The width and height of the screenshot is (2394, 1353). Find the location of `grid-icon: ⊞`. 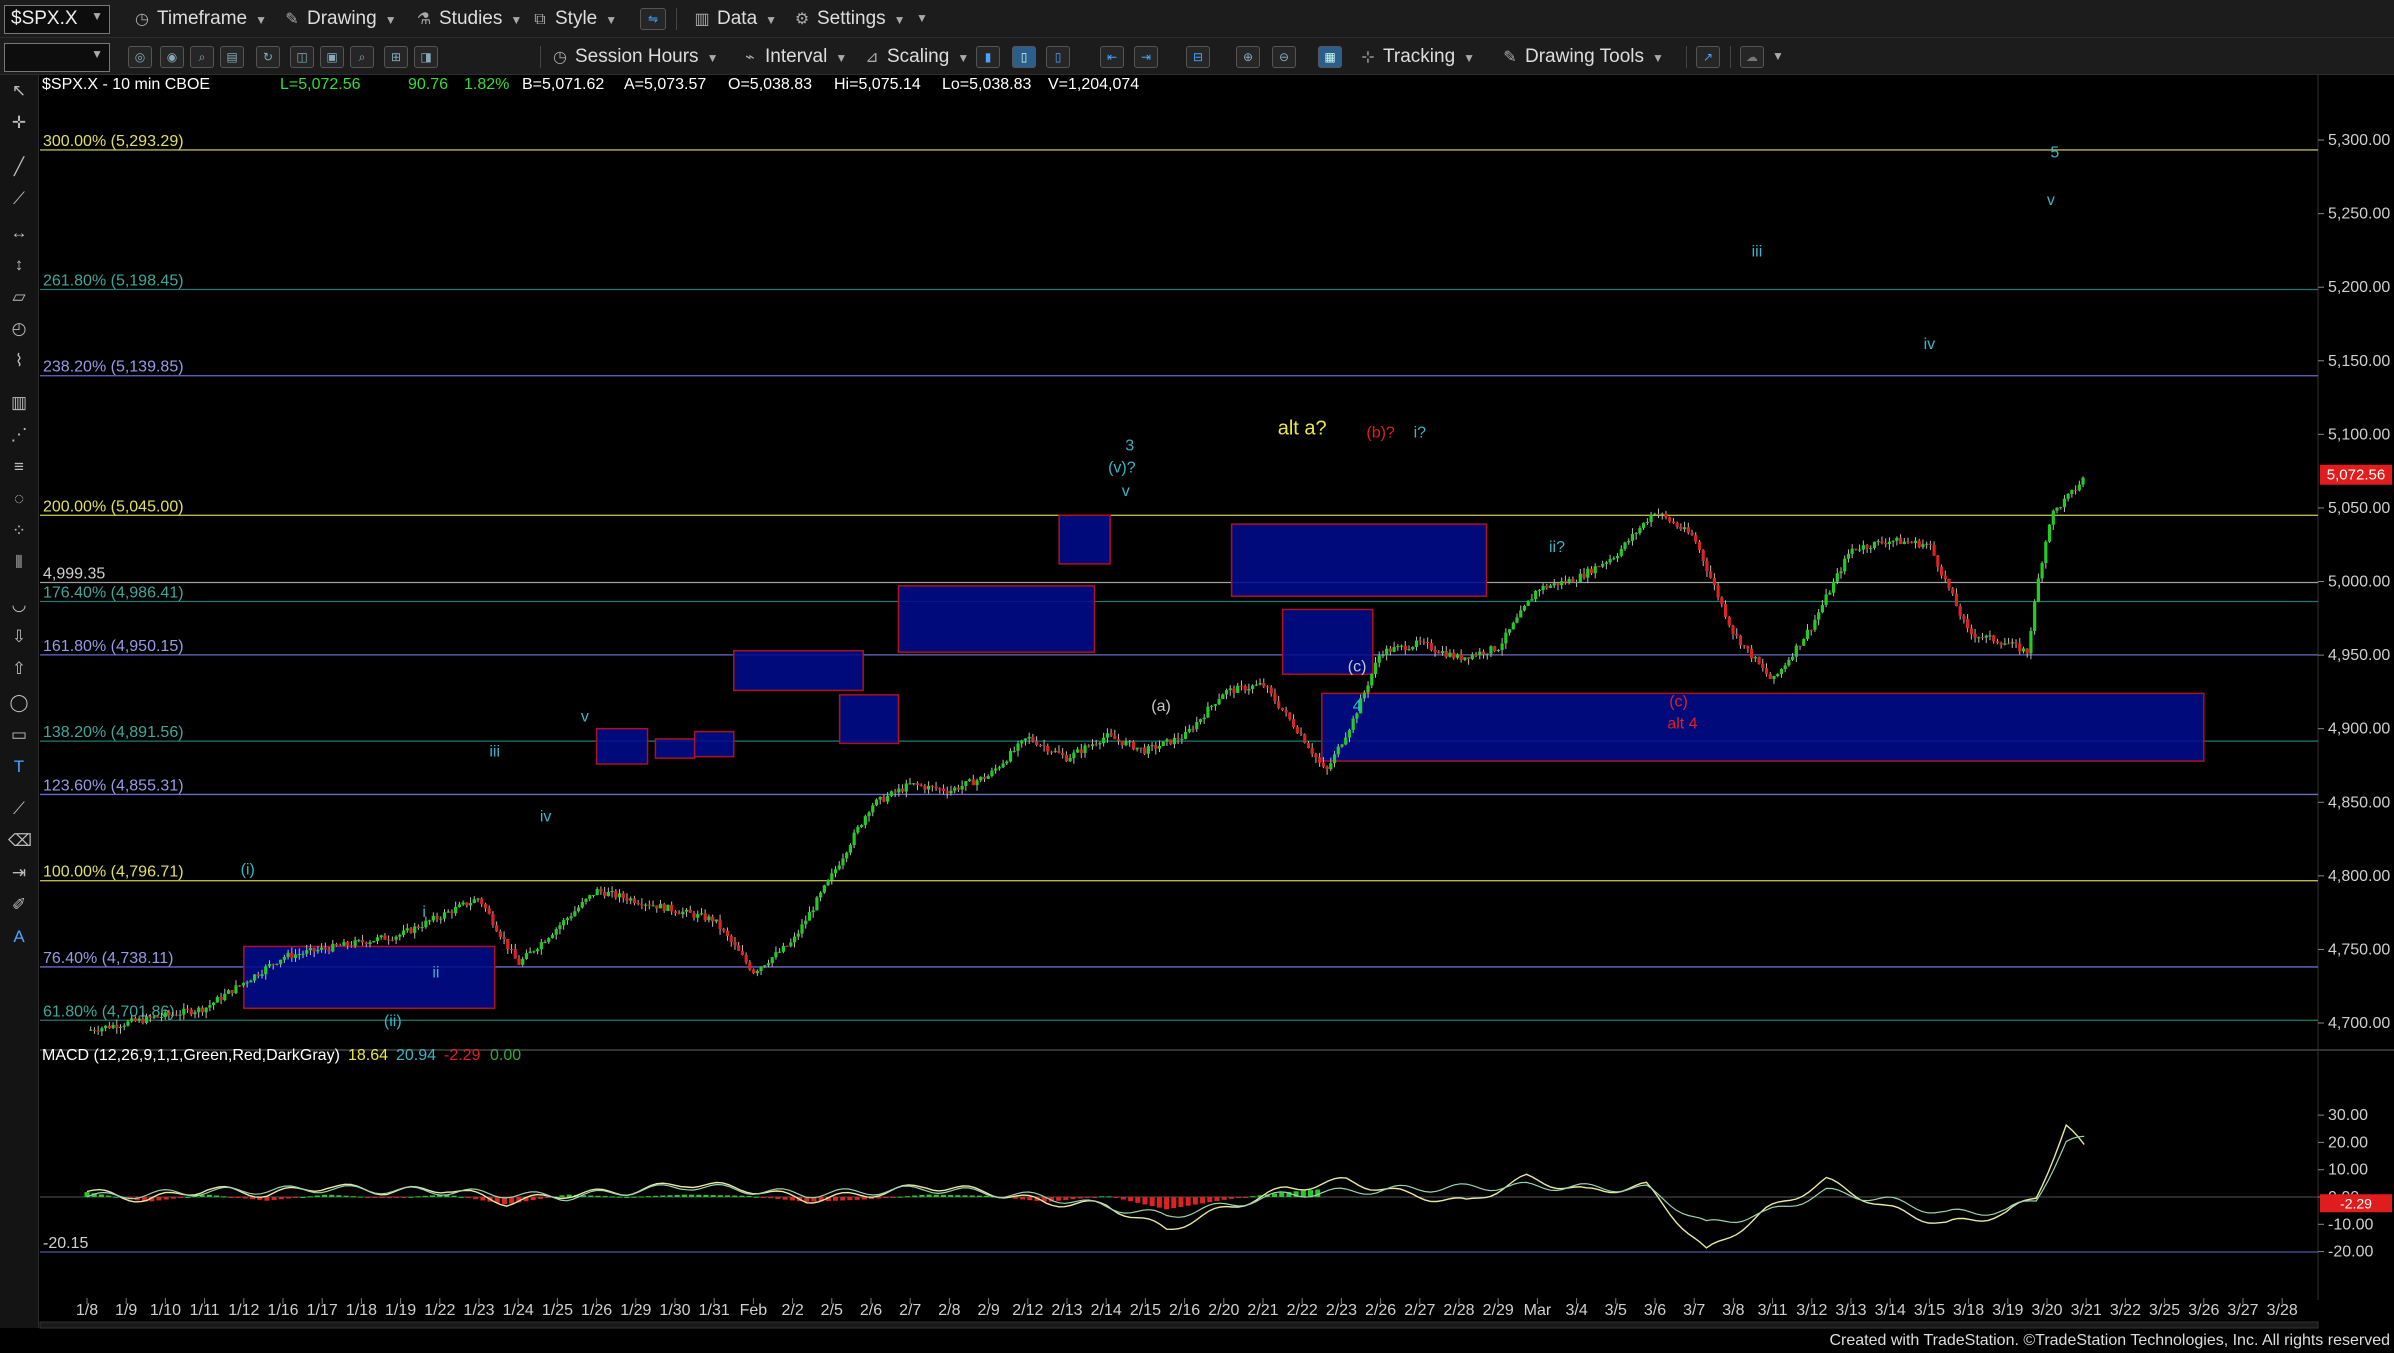

grid-icon: ⊞ is located at coordinates (396, 57).